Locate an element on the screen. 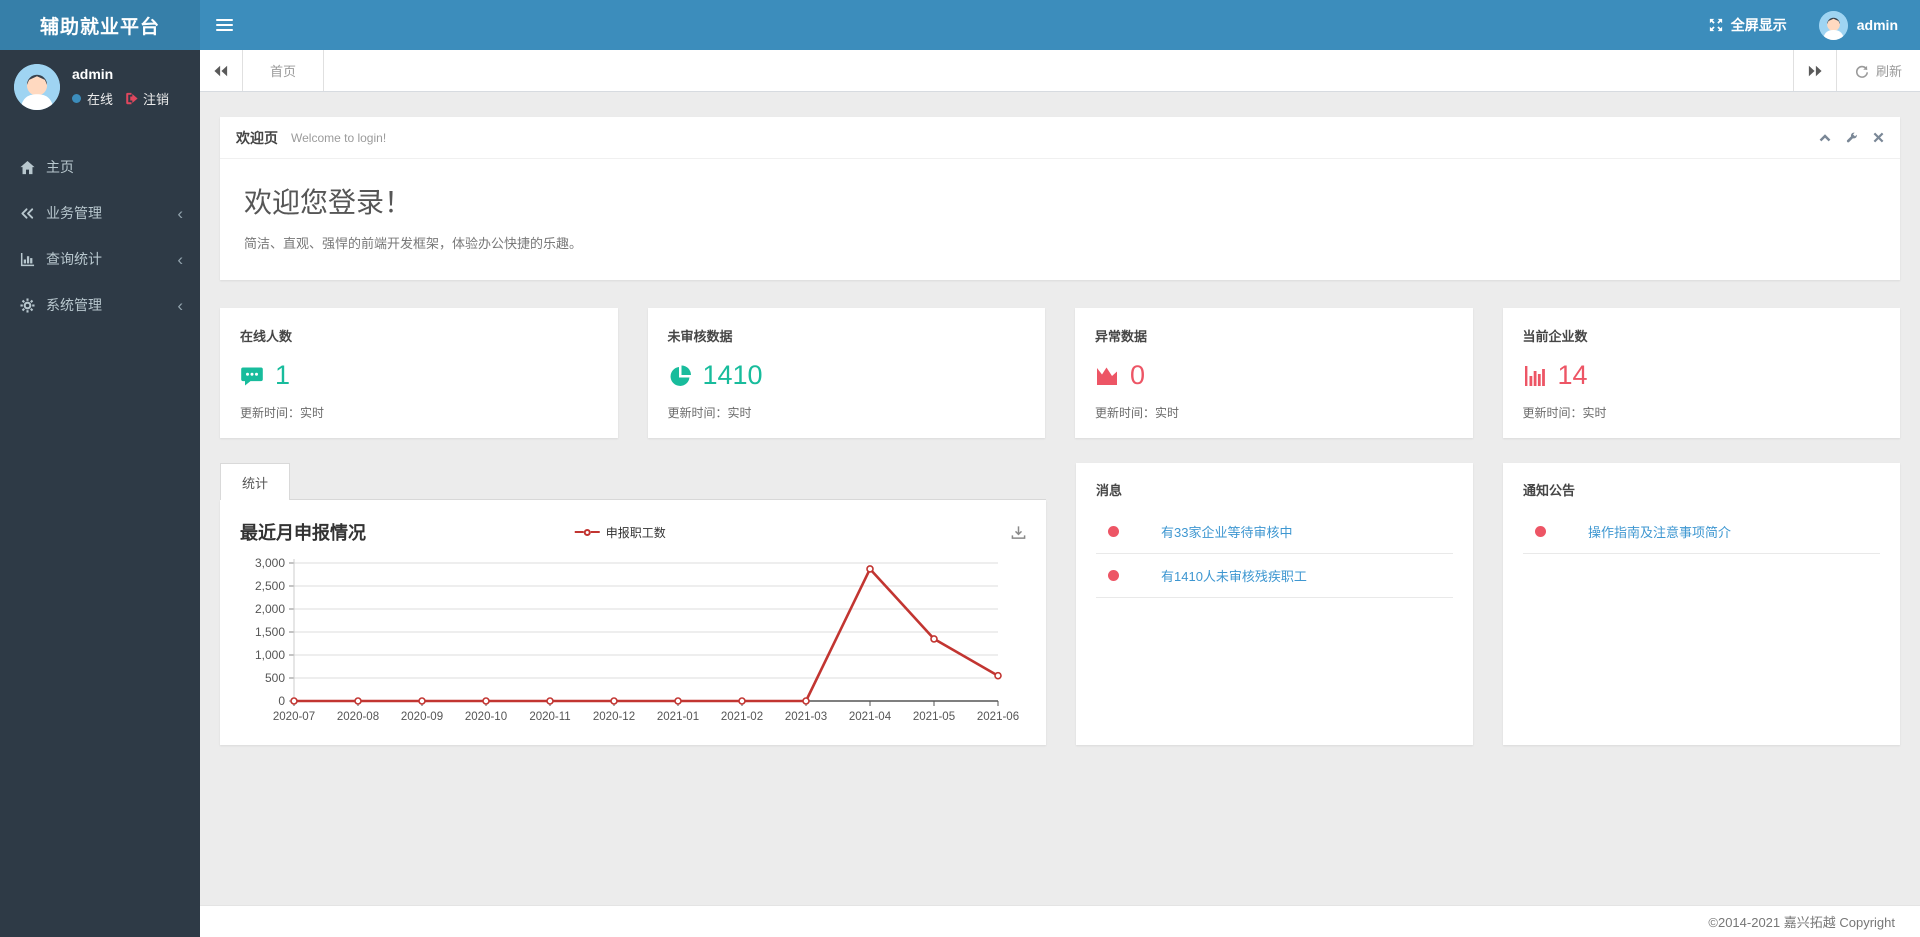 This screenshot has width=1920, height=937. tab-home-label: 首页 is located at coordinates (283, 71).